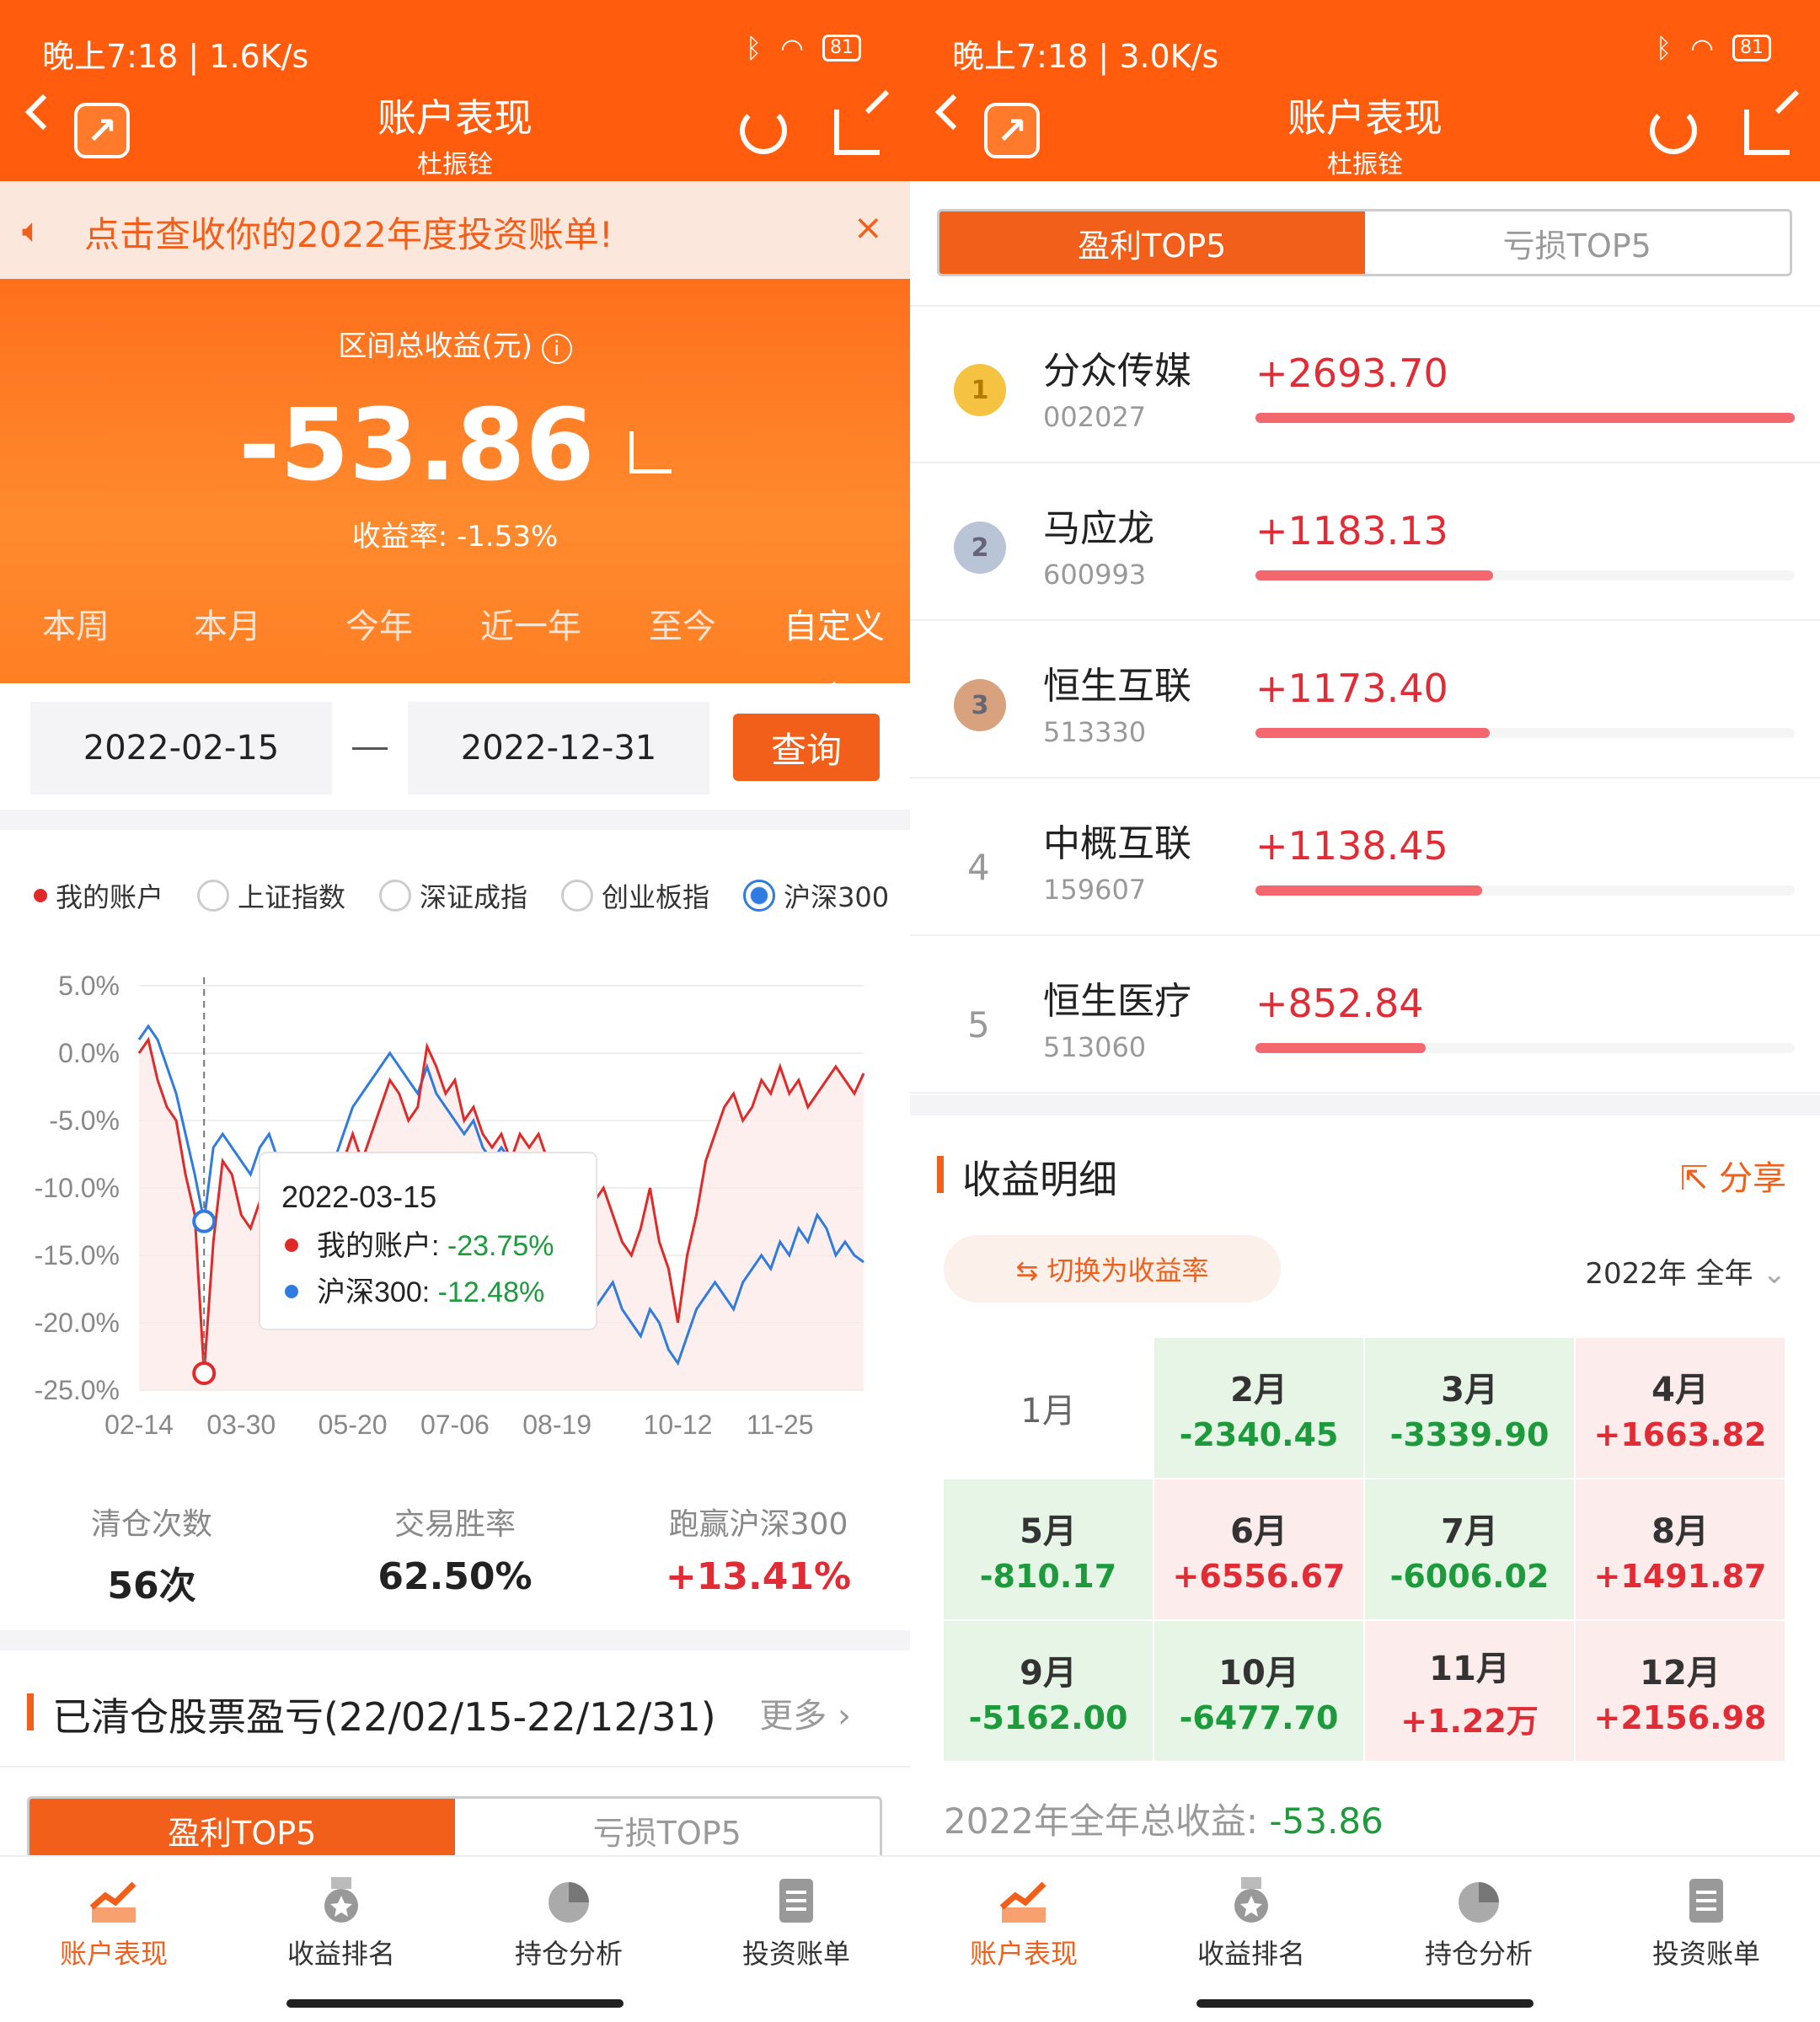  I want to click on profit-value: +852.84, so click(1339, 1003).